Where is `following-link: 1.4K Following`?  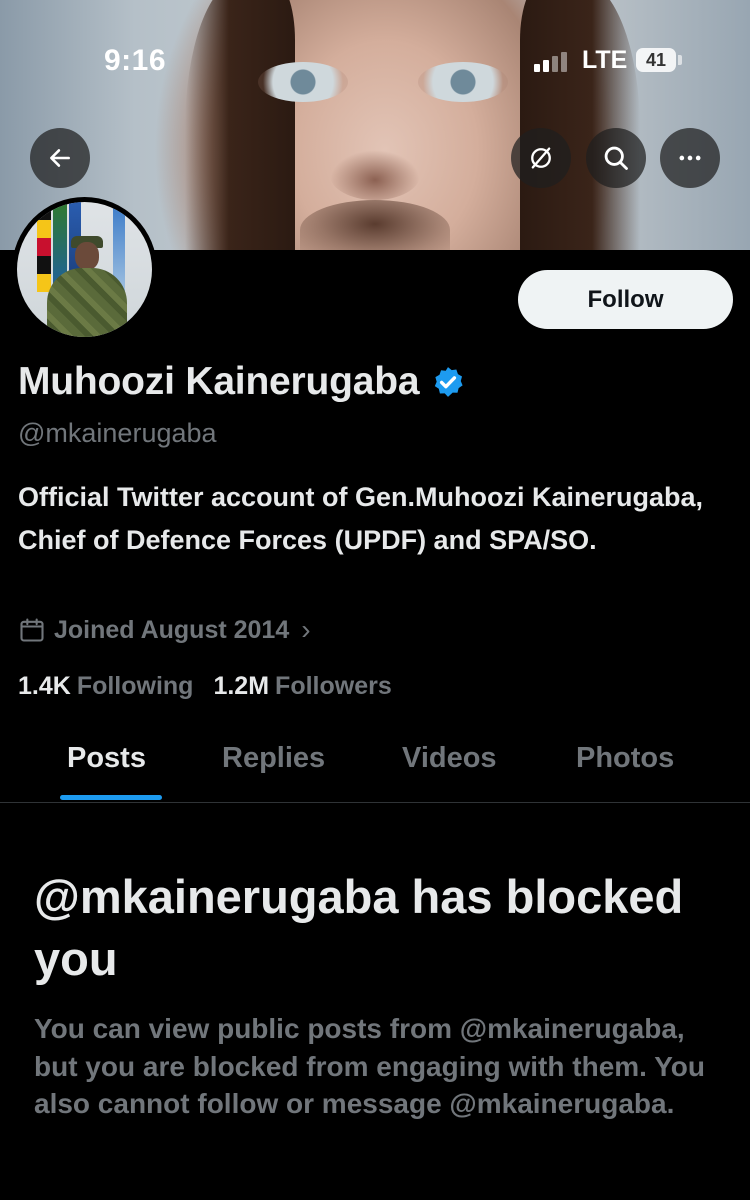
following-link: 1.4K Following is located at coordinates (105, 686).